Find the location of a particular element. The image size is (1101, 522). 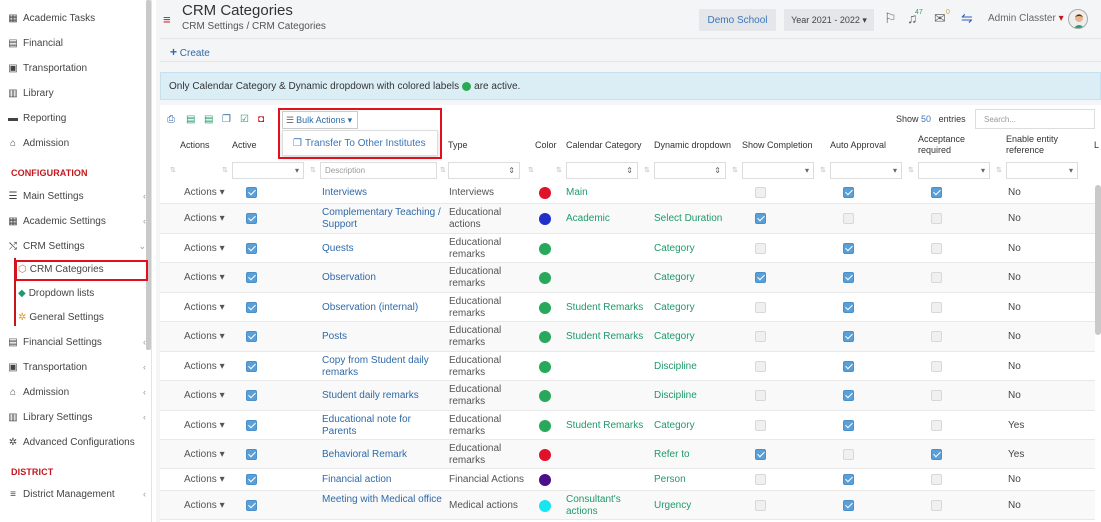

entries-select: 50 is located at coordinates (926, 119).